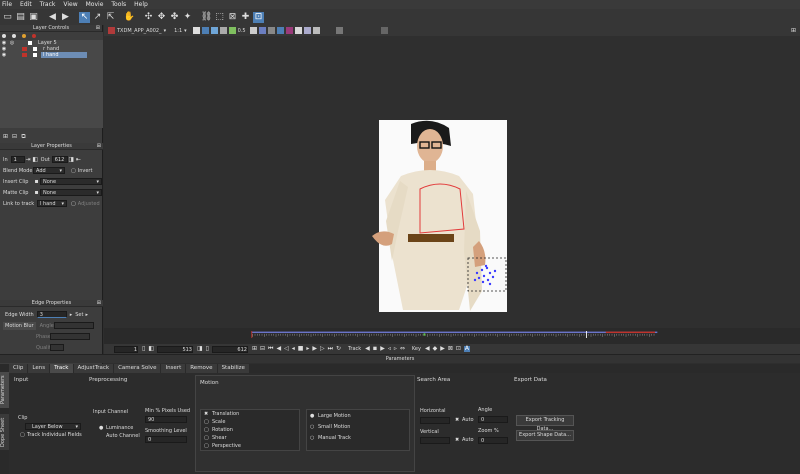 The image size is (800, 474). What do you see at coordinates (367, 349) in the screenshot?
I see `track-backward-icon: ◀` at bounding box center [367, 349].